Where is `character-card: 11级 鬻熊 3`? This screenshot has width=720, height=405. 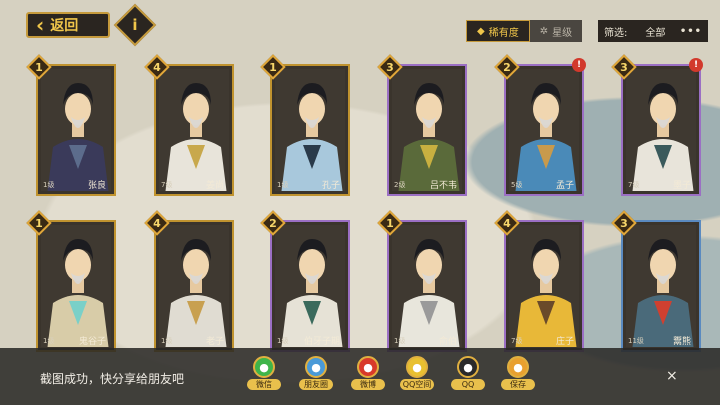 character-card: 11级 鬻熊 3 is located at coordinates (656, 281).